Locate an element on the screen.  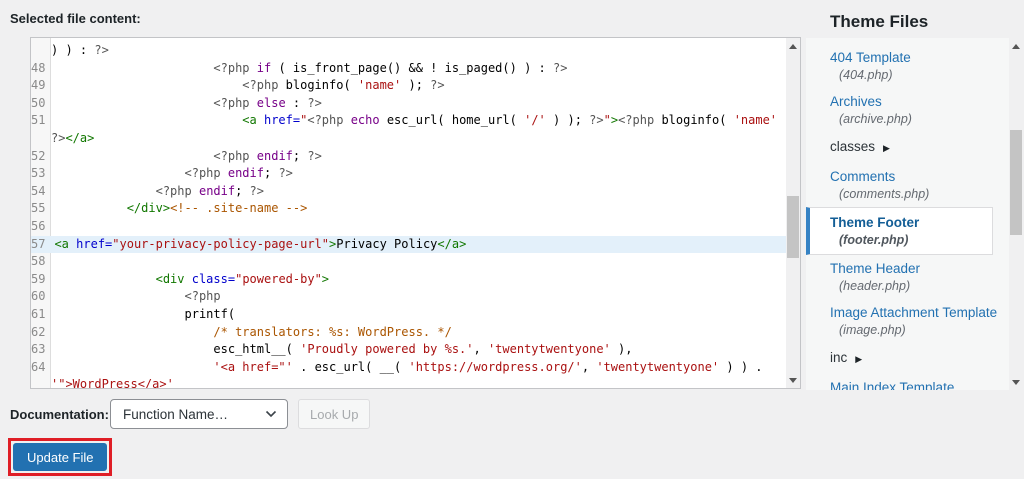
code-line: 60 <?php is located at coordinates (408, 297).